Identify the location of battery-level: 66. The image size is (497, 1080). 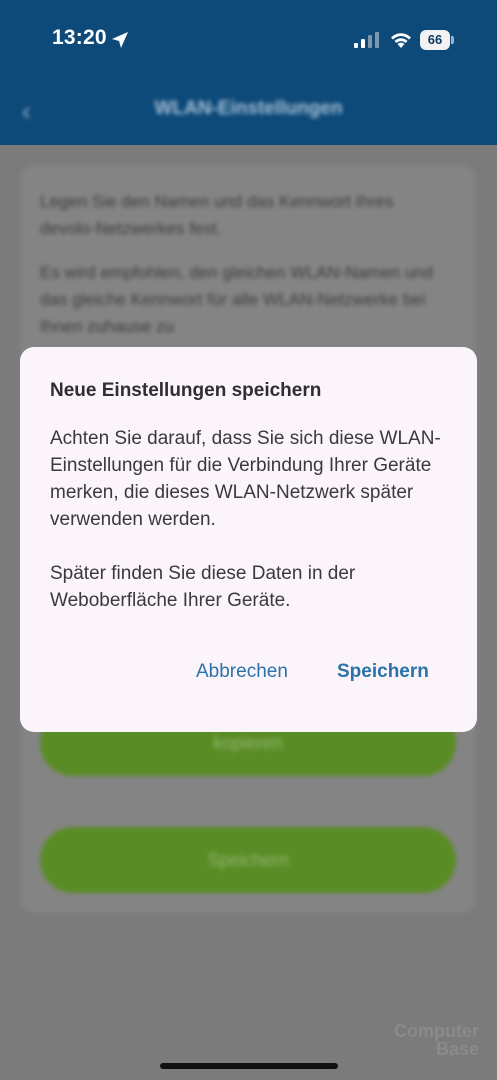
(435, 39).